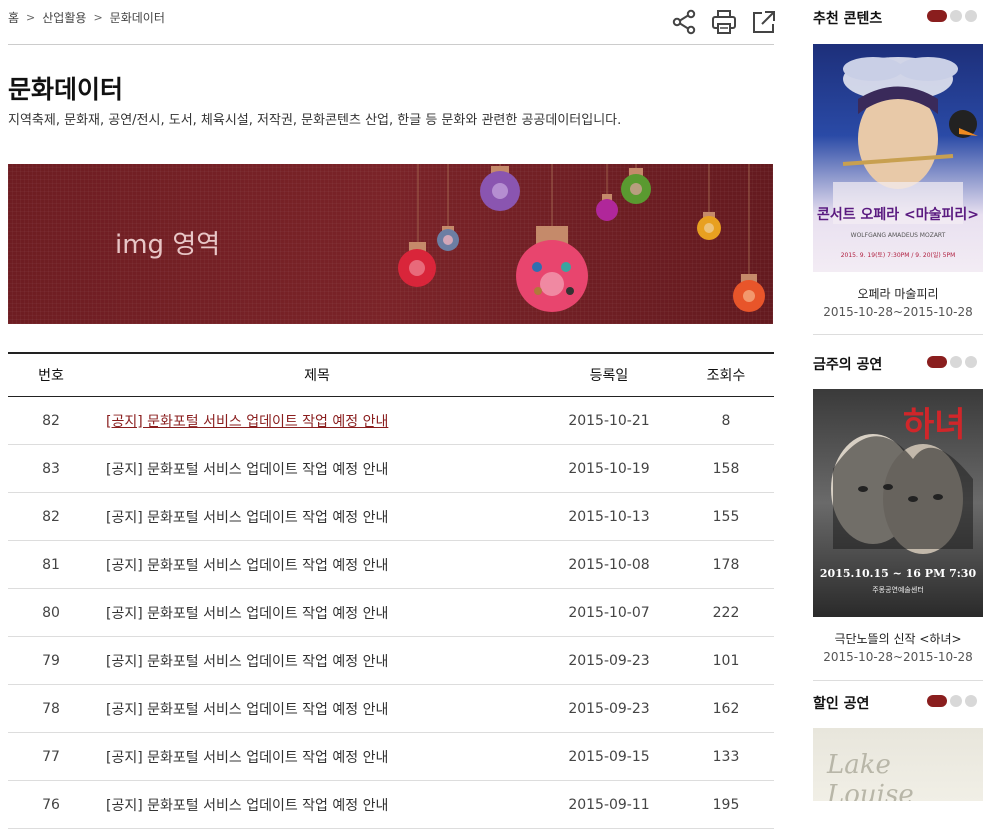  I want to click on row-date: 2015-10-07, so click(609, 612).